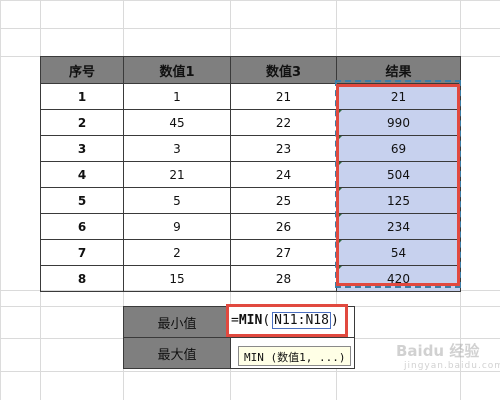 This screenshot has height=400, width=500. What do you see at coordinates (177, 148) in the screenshot?
I see `cell-value1: 3` at bounding box center [177, 148].